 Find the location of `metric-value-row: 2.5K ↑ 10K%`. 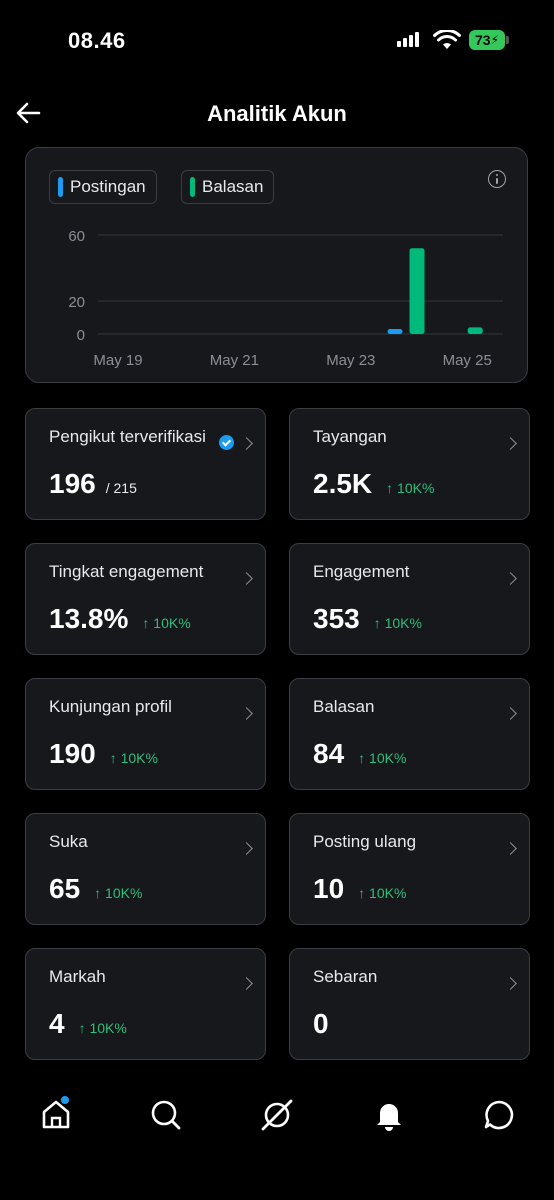

metric-value-row: 2.5K ↑ 10K% is located at coordinates (373, 484).